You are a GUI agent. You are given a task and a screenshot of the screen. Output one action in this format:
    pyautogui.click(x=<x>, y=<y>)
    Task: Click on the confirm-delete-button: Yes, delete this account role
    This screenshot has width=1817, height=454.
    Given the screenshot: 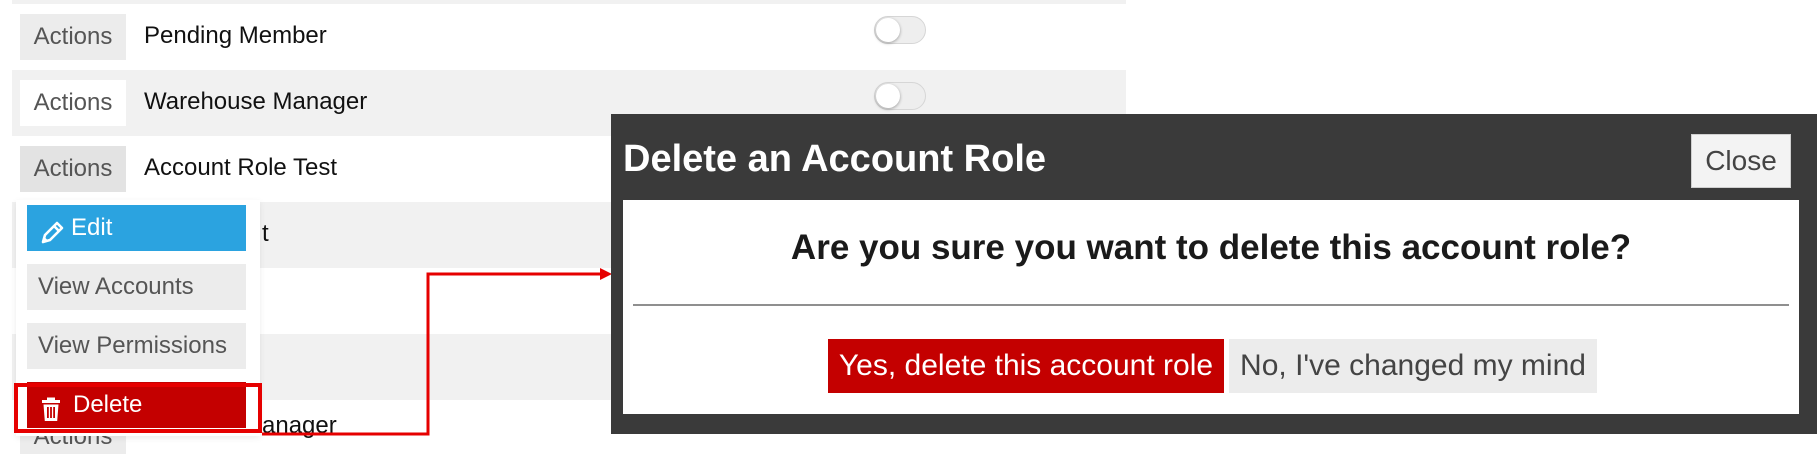 What is the action you would take?
    pyautogui.click(x=1026, y=366)
    